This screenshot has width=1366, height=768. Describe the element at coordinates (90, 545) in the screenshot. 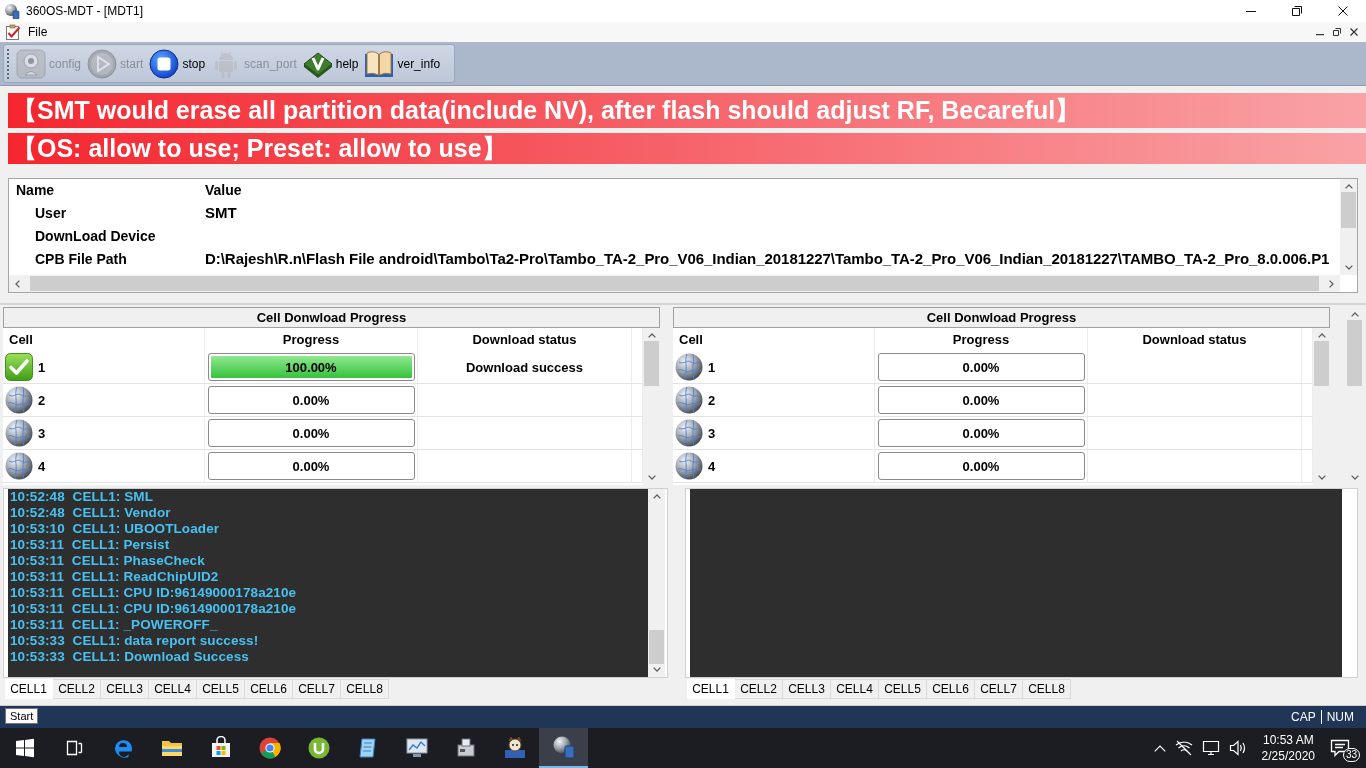

I see `log-line: 10:53:11 CELL1: Persist` at that location.